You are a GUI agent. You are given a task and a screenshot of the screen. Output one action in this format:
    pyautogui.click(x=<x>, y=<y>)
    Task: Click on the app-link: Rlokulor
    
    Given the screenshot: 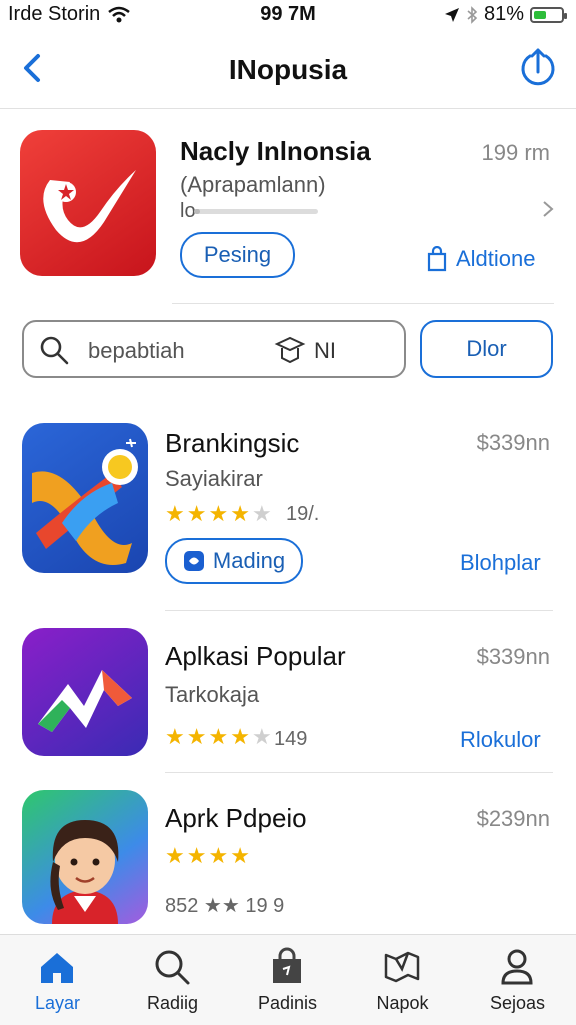 What is the action you would take?
    pyautogui.click(x=500, y=740)
    